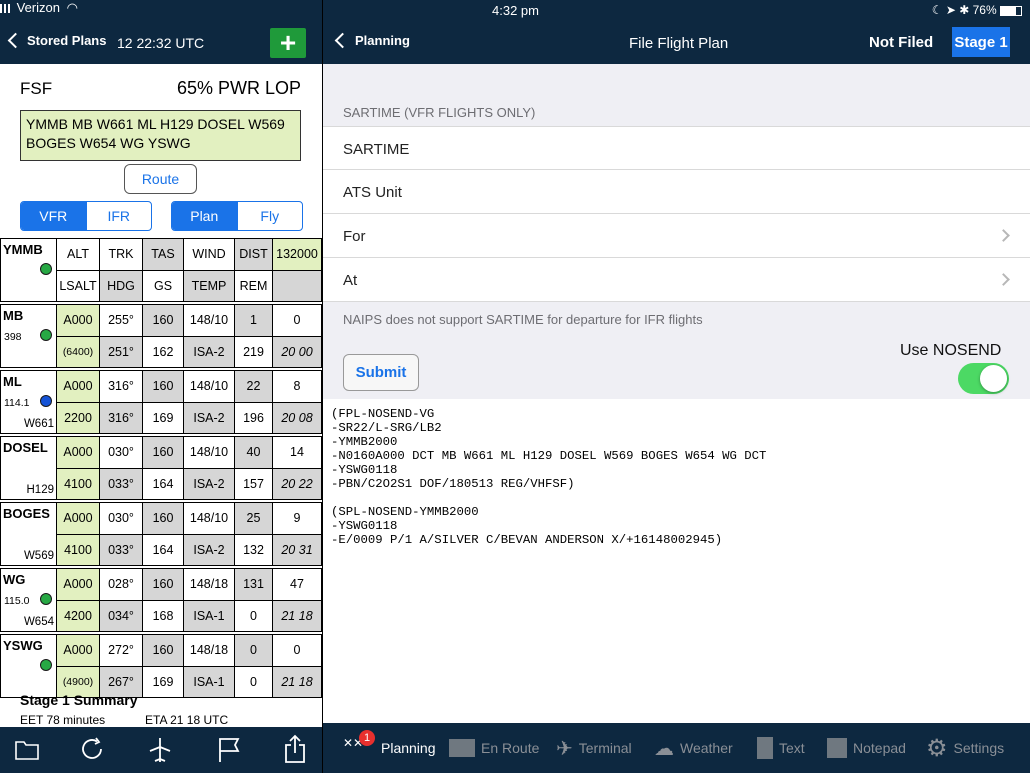 The image size is (1030, 773). Describe the element at coordinates (866, 748) in the screenshot. I see `tab-notepad: Notepad` at that location.